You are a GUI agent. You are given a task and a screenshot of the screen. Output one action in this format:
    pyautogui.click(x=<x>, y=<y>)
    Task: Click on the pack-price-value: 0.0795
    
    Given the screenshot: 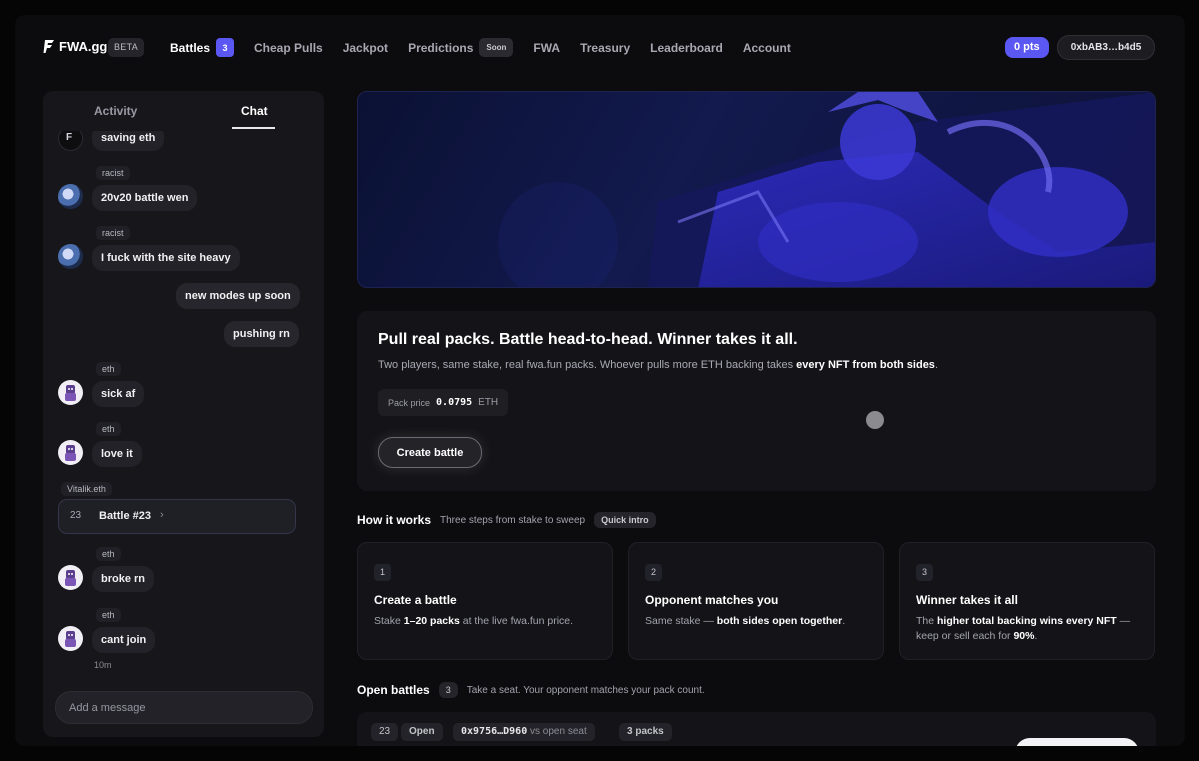 What is the action you would take?
    pyautogui.click(x=454, y=402)
    